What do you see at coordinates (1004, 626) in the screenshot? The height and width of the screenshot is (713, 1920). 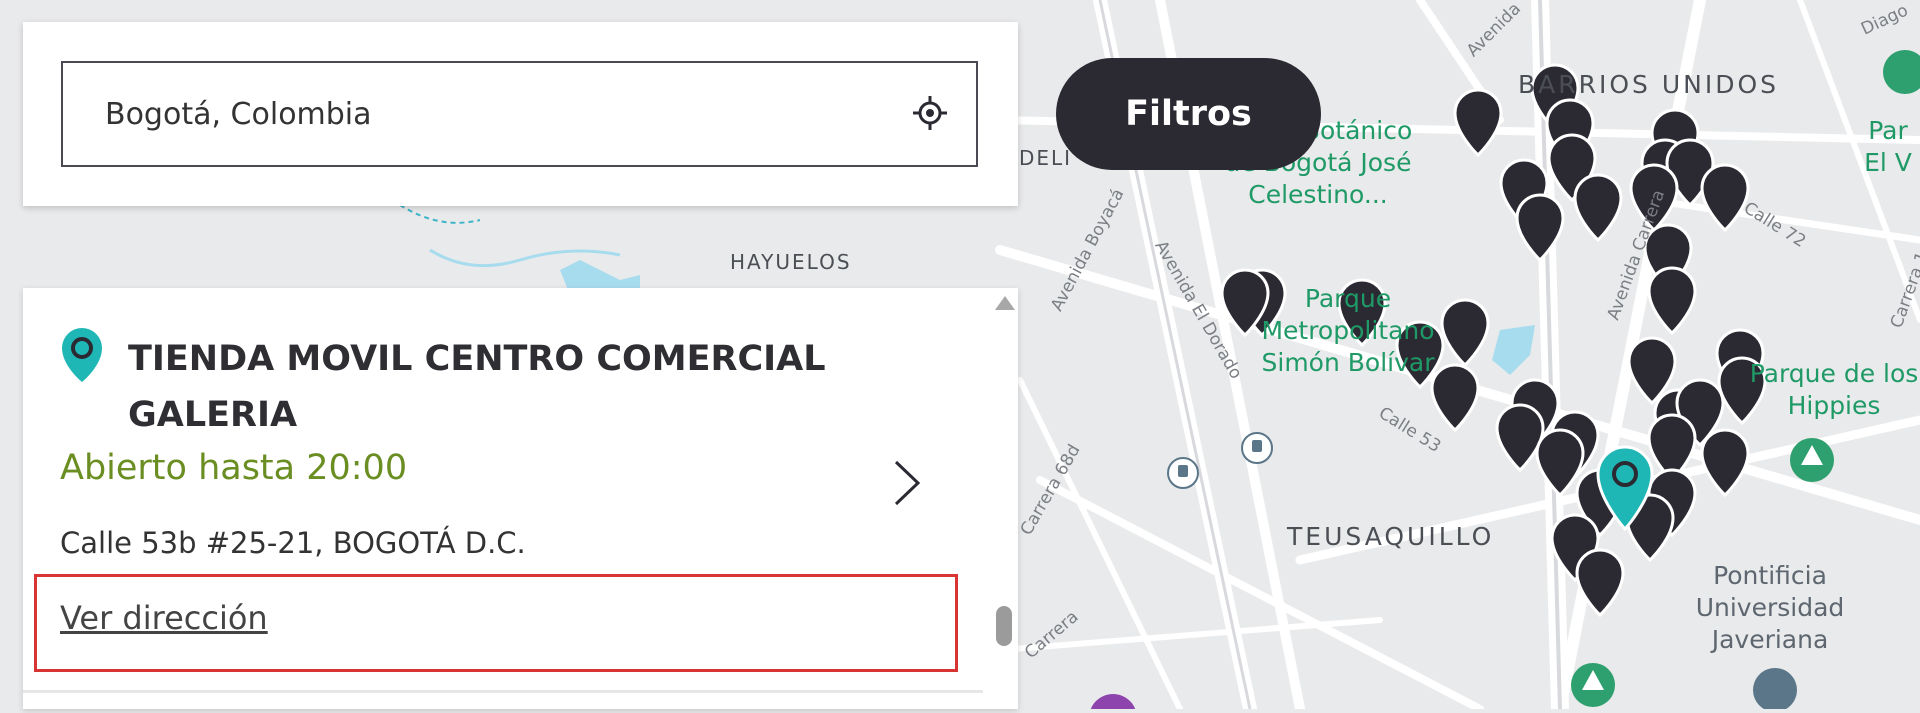 I see `scroll-thumb` at bounding box center [1004, 626].